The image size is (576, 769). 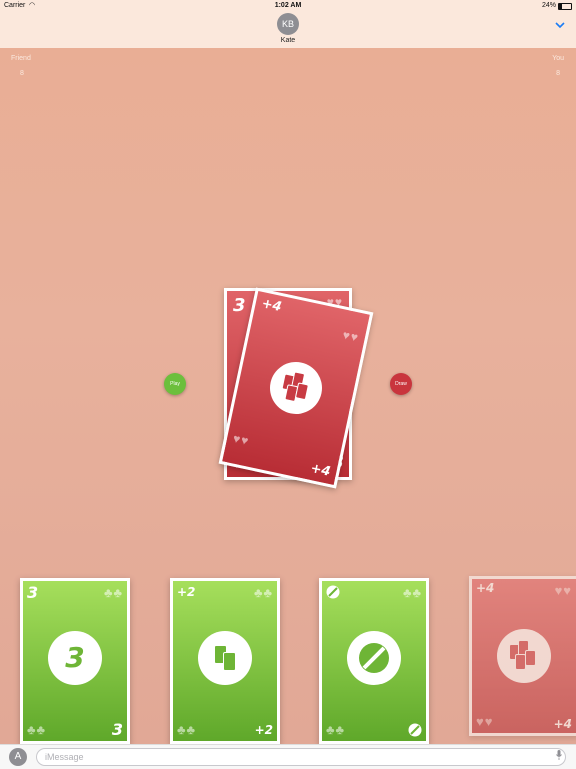 I want to click on card-center-value: 3, so click(x=75, y=657).